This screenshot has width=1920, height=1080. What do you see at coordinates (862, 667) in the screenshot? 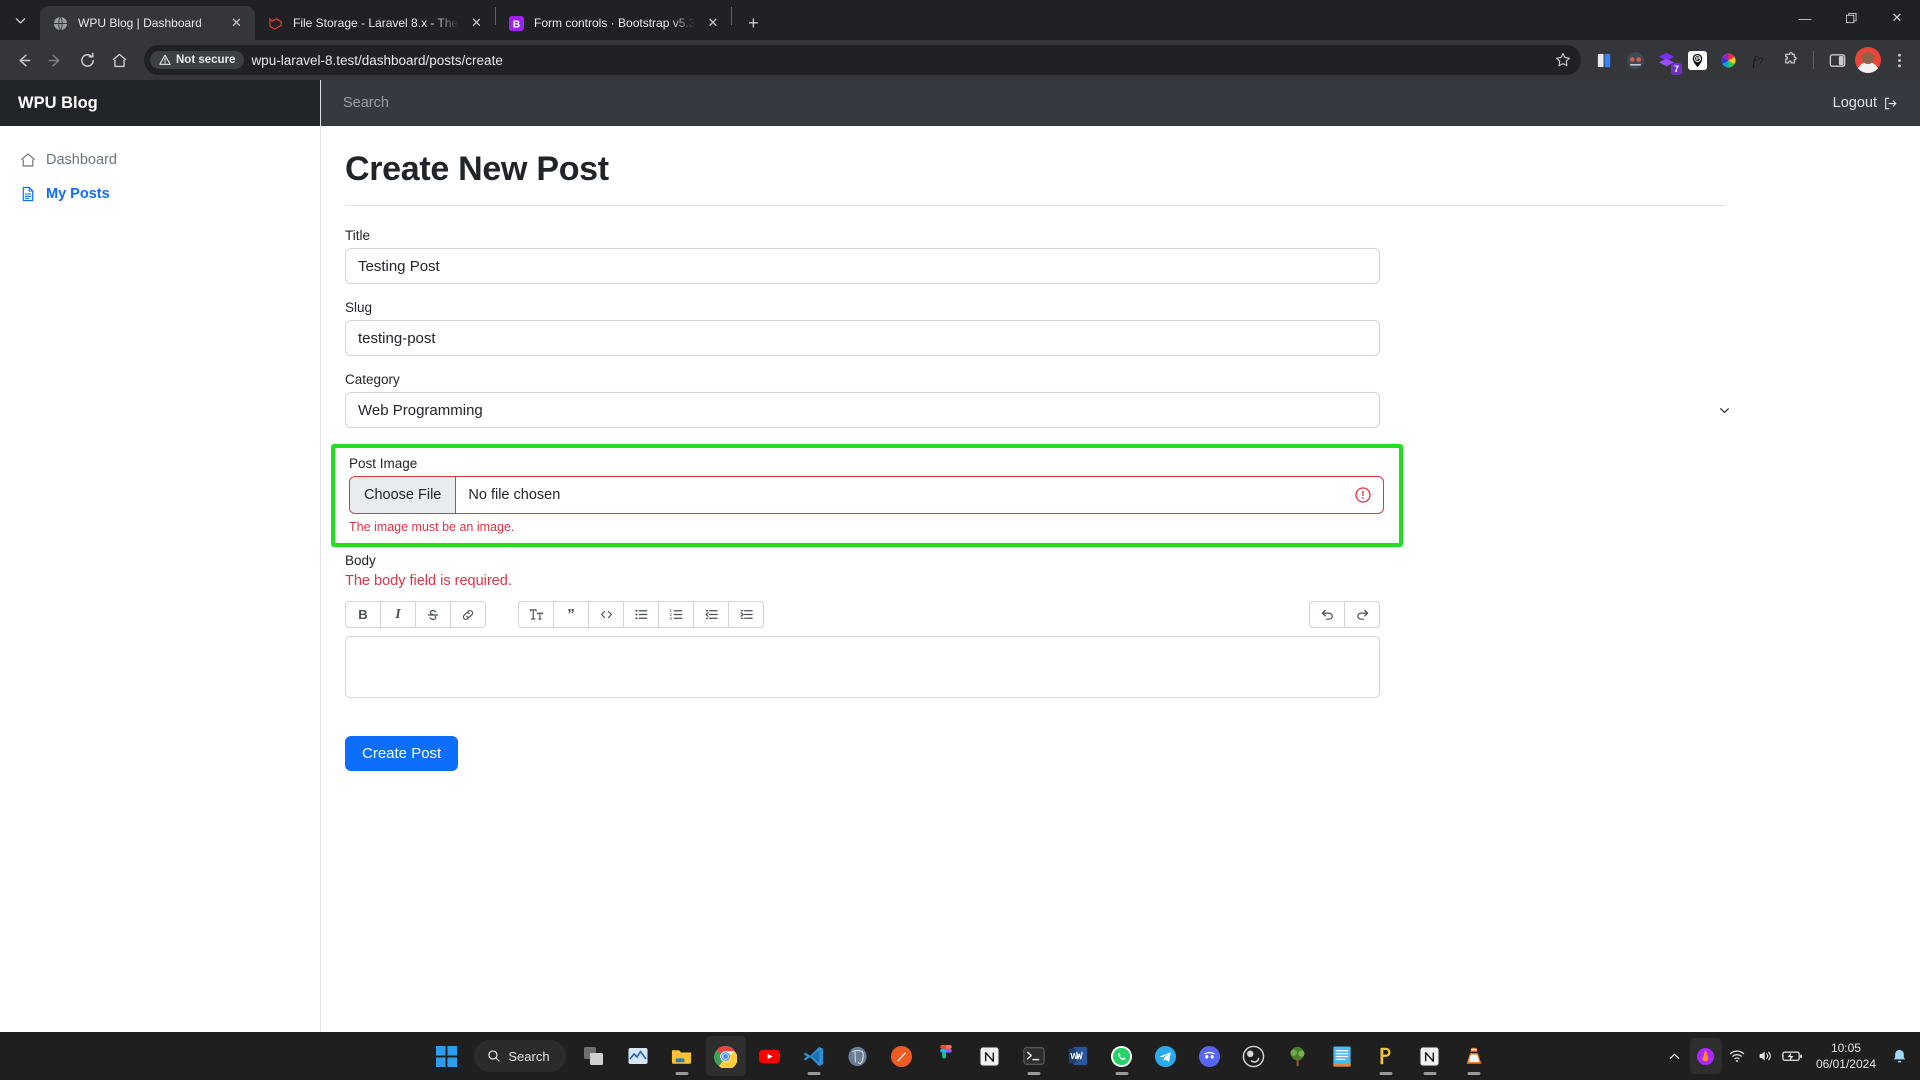
I see `body-textarea` at bounding box center [862, 667].